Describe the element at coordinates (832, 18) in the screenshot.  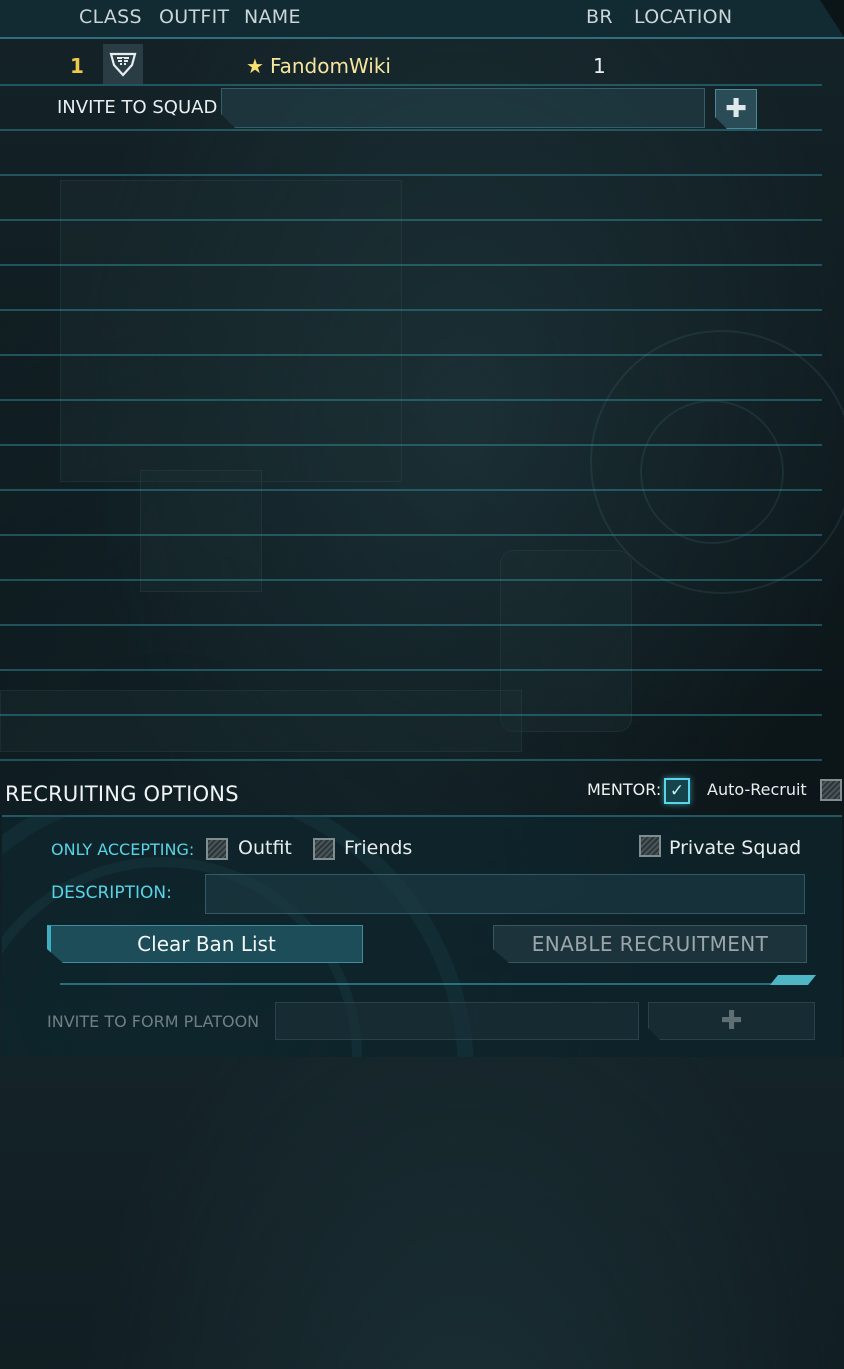
I see `header-corner` at that location.